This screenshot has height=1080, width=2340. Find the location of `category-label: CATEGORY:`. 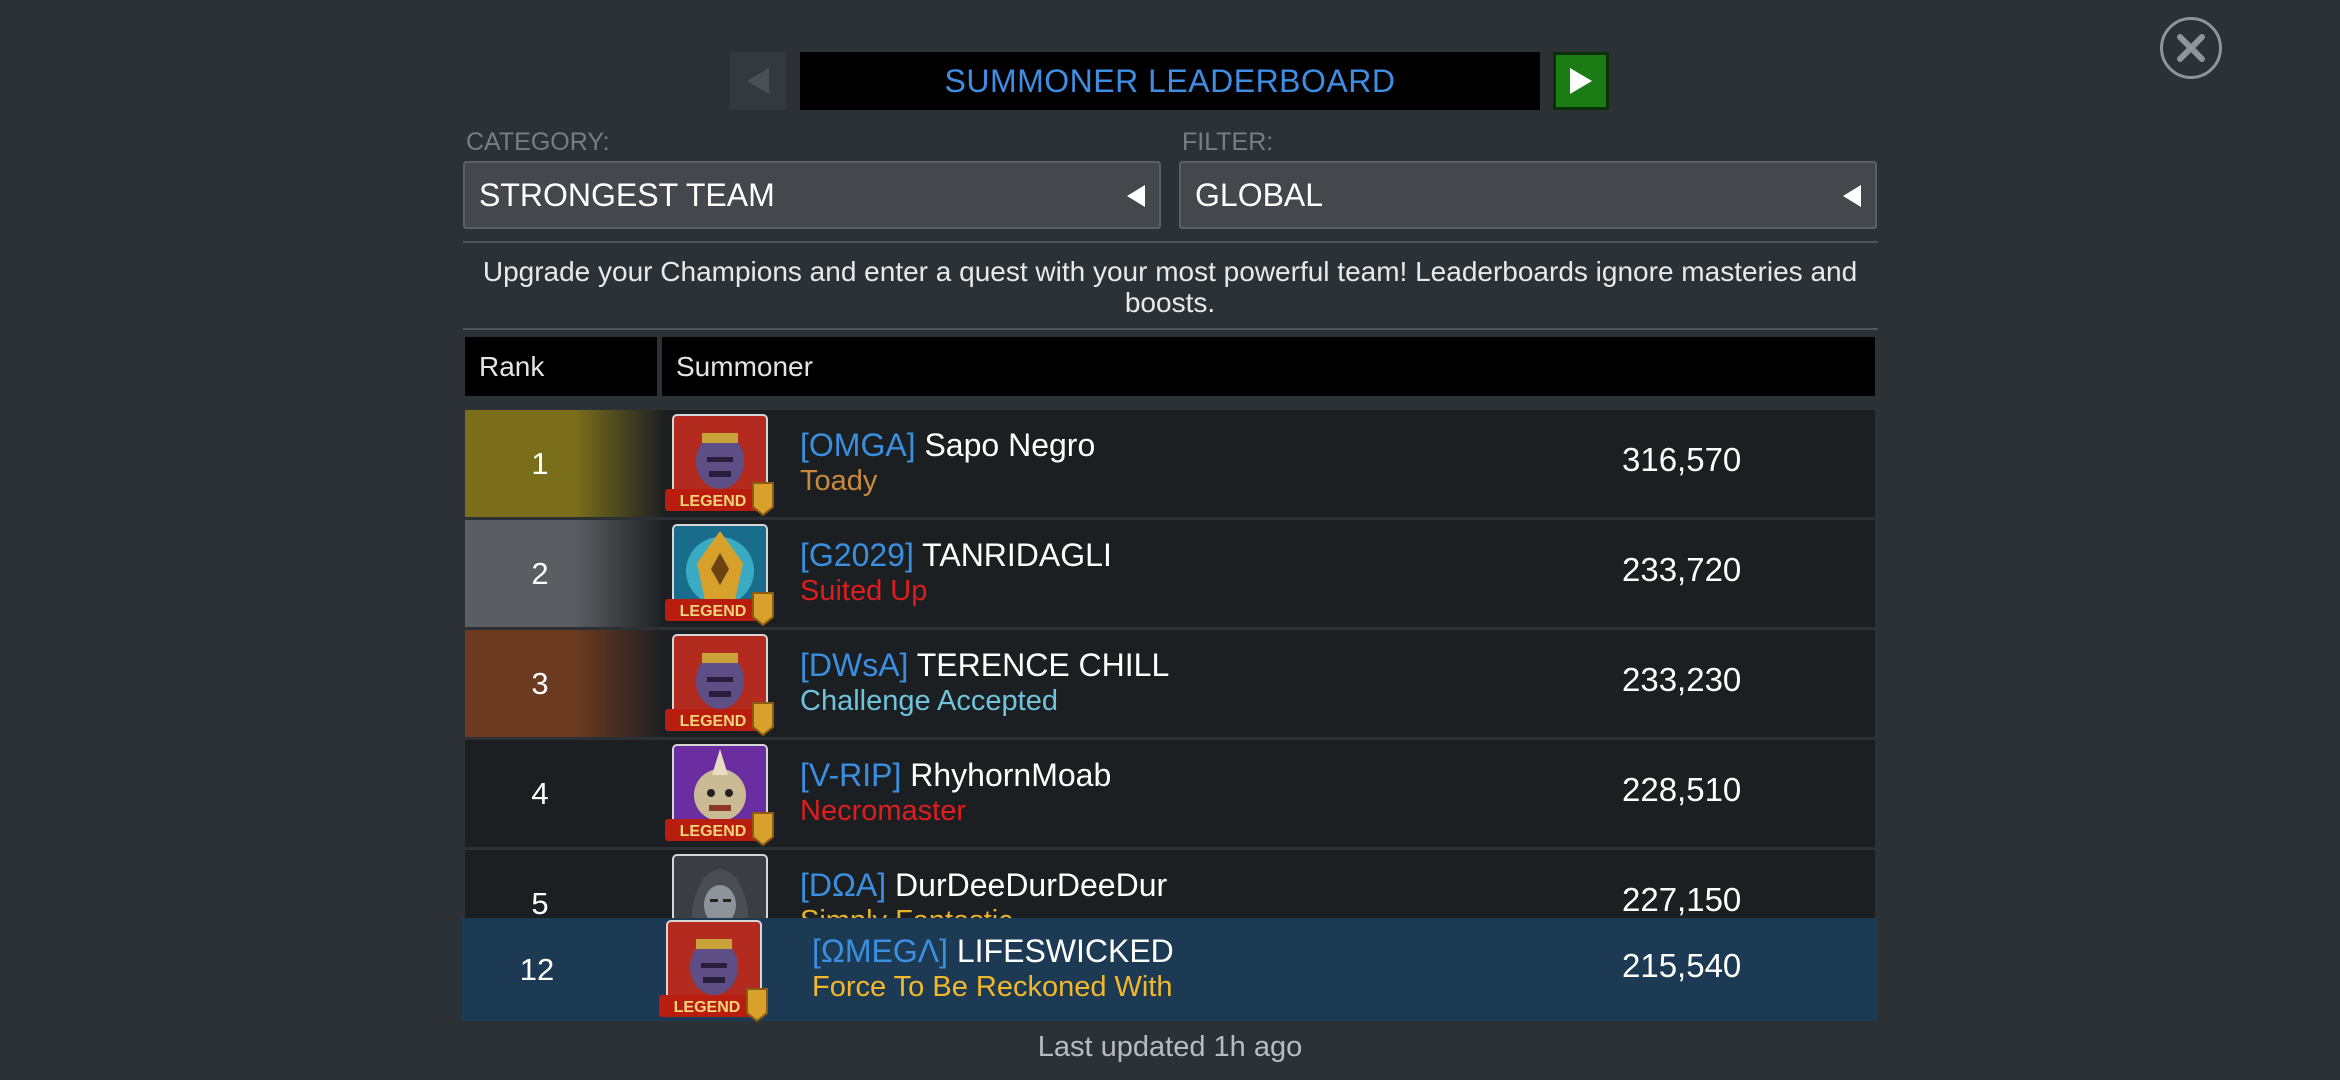

category-label: CATEGORY: is located at coordinates (538, 142).